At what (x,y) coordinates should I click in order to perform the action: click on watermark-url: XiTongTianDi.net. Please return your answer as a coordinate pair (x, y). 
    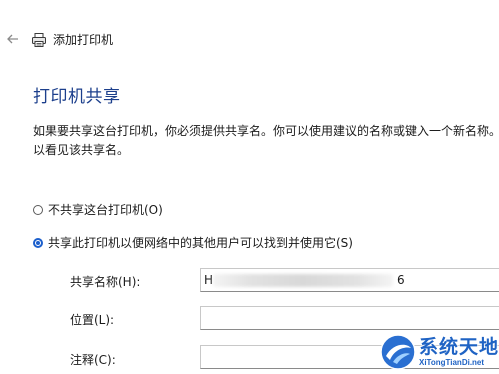
    Looking at the image, I should click on (452, 362).